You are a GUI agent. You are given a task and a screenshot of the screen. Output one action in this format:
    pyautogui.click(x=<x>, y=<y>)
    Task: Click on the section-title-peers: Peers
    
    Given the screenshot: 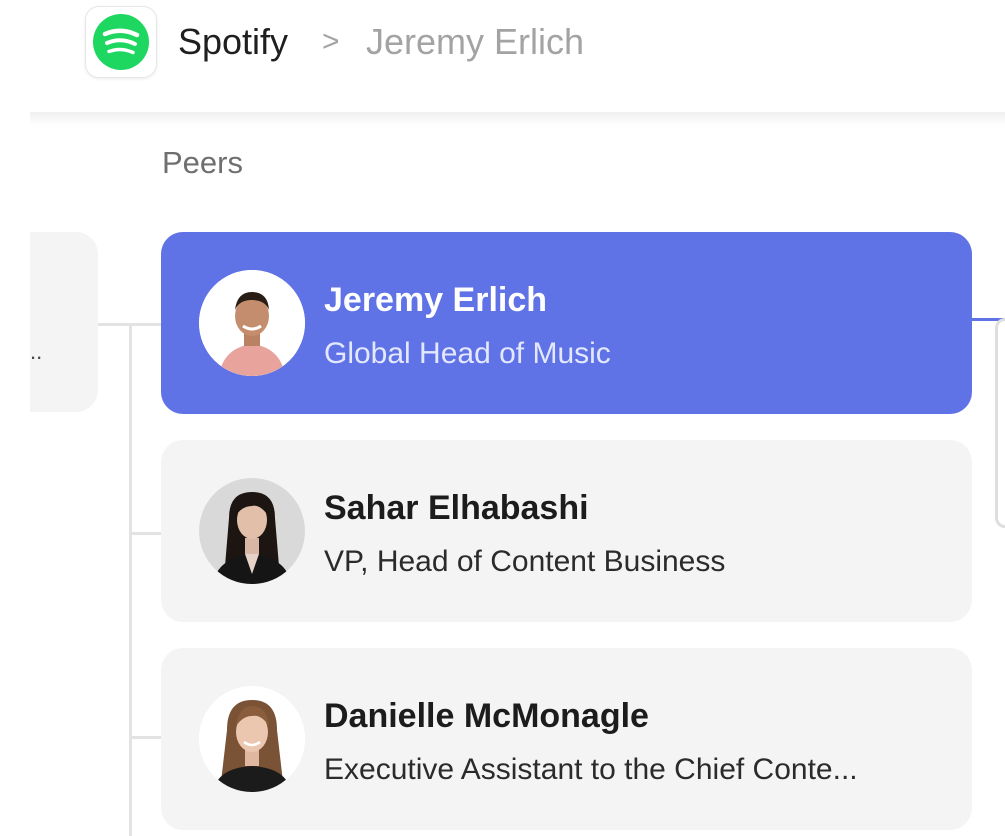 What is the action you would take?
    pyautogui.click(x=202, y=162)
    